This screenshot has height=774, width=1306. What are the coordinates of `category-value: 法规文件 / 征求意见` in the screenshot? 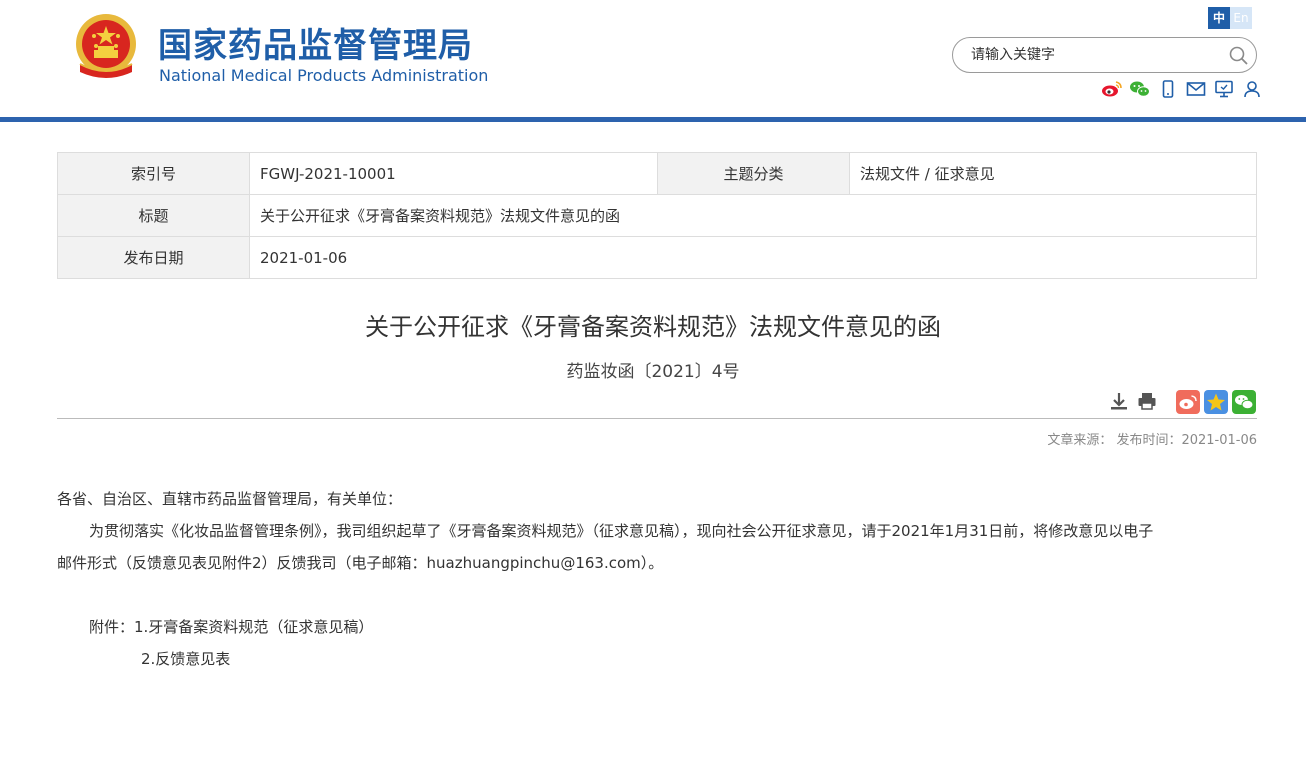 It's located at (1053, 173).